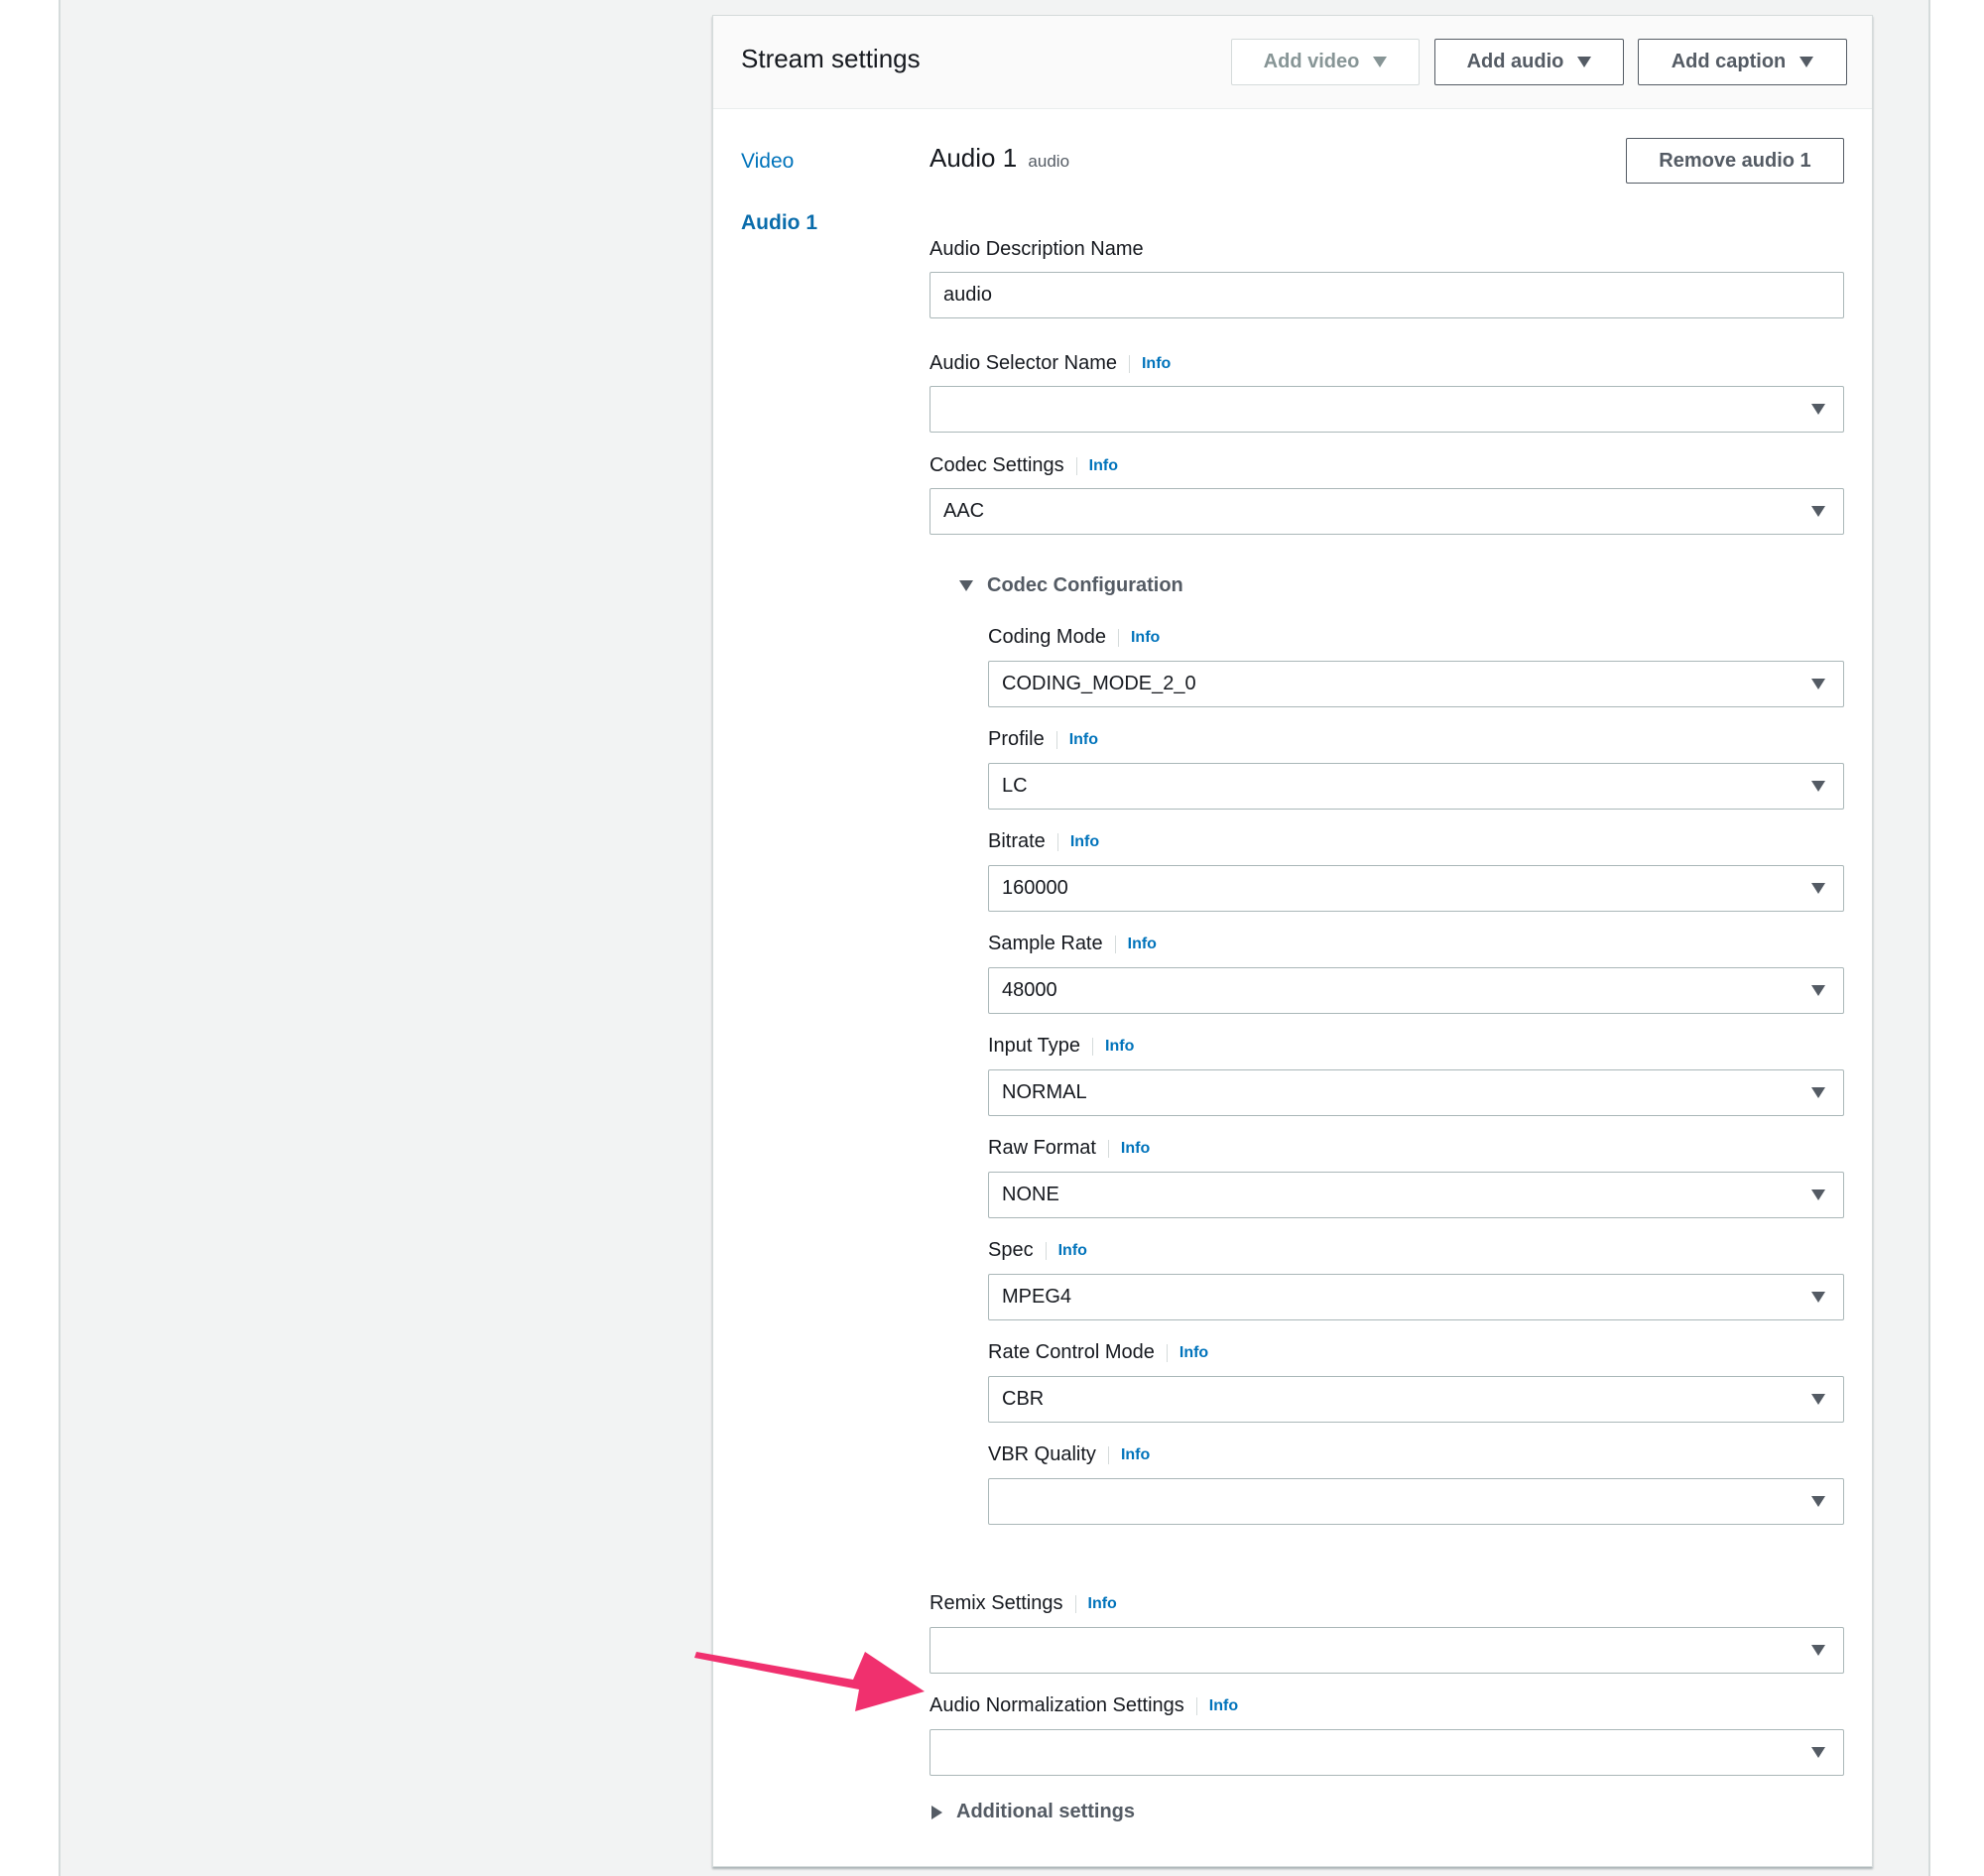 This screenshot has height=1876, width=1984. I want to click on additional-settings-toggle: Additional settings, so click(1033, 1812).